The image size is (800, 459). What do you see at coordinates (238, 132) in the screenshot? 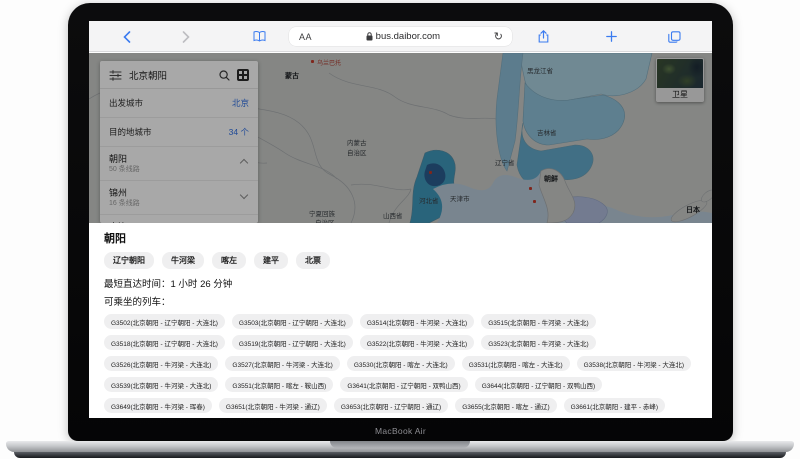
I see `destination-city-value: 34 个` at bounding box center [238, 132].